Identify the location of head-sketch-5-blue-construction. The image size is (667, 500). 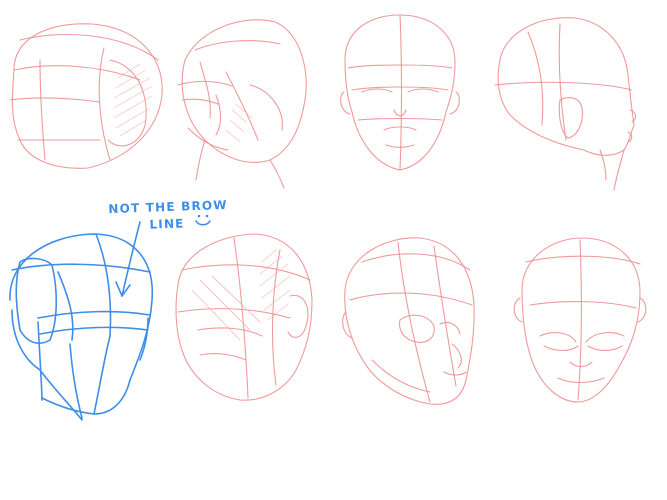
(81, 327).